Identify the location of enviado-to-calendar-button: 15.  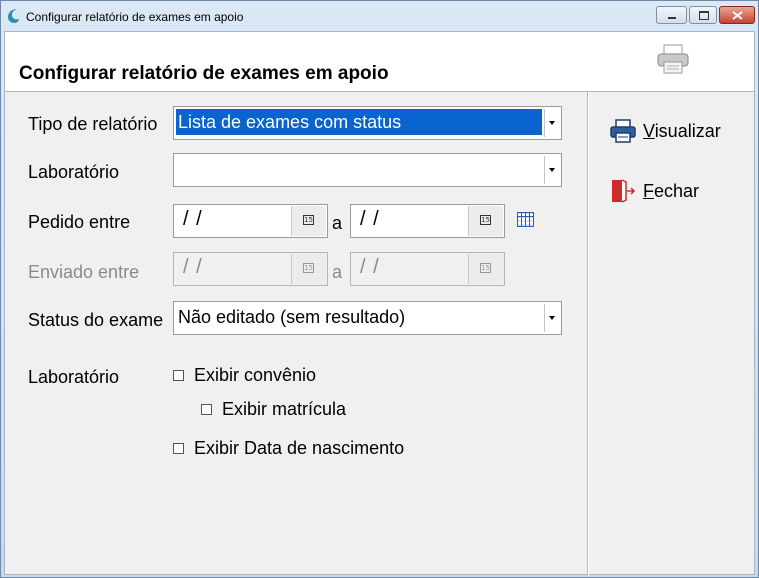
(485, 269).